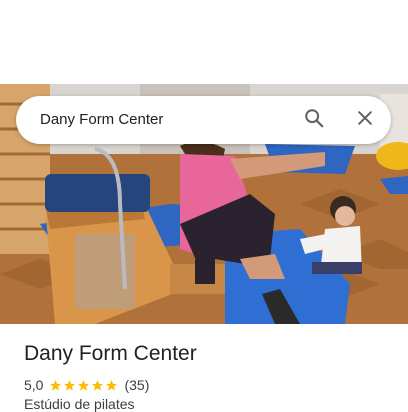 Image resolution: width=408 pixels, height=412 pixels. I want to click on search-icon, so click(314, 120).